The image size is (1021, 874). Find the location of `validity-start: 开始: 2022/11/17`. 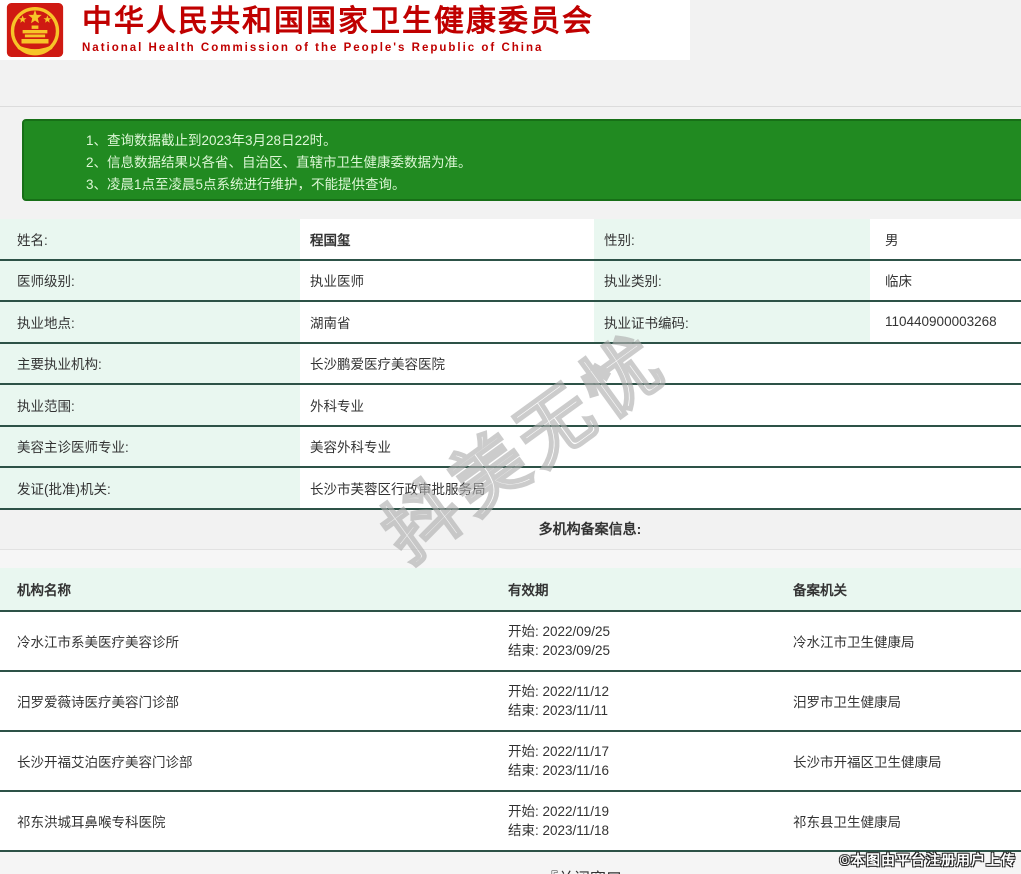

validity-start: 开始: 2022/11/17 is located at coordinates (559, 751).